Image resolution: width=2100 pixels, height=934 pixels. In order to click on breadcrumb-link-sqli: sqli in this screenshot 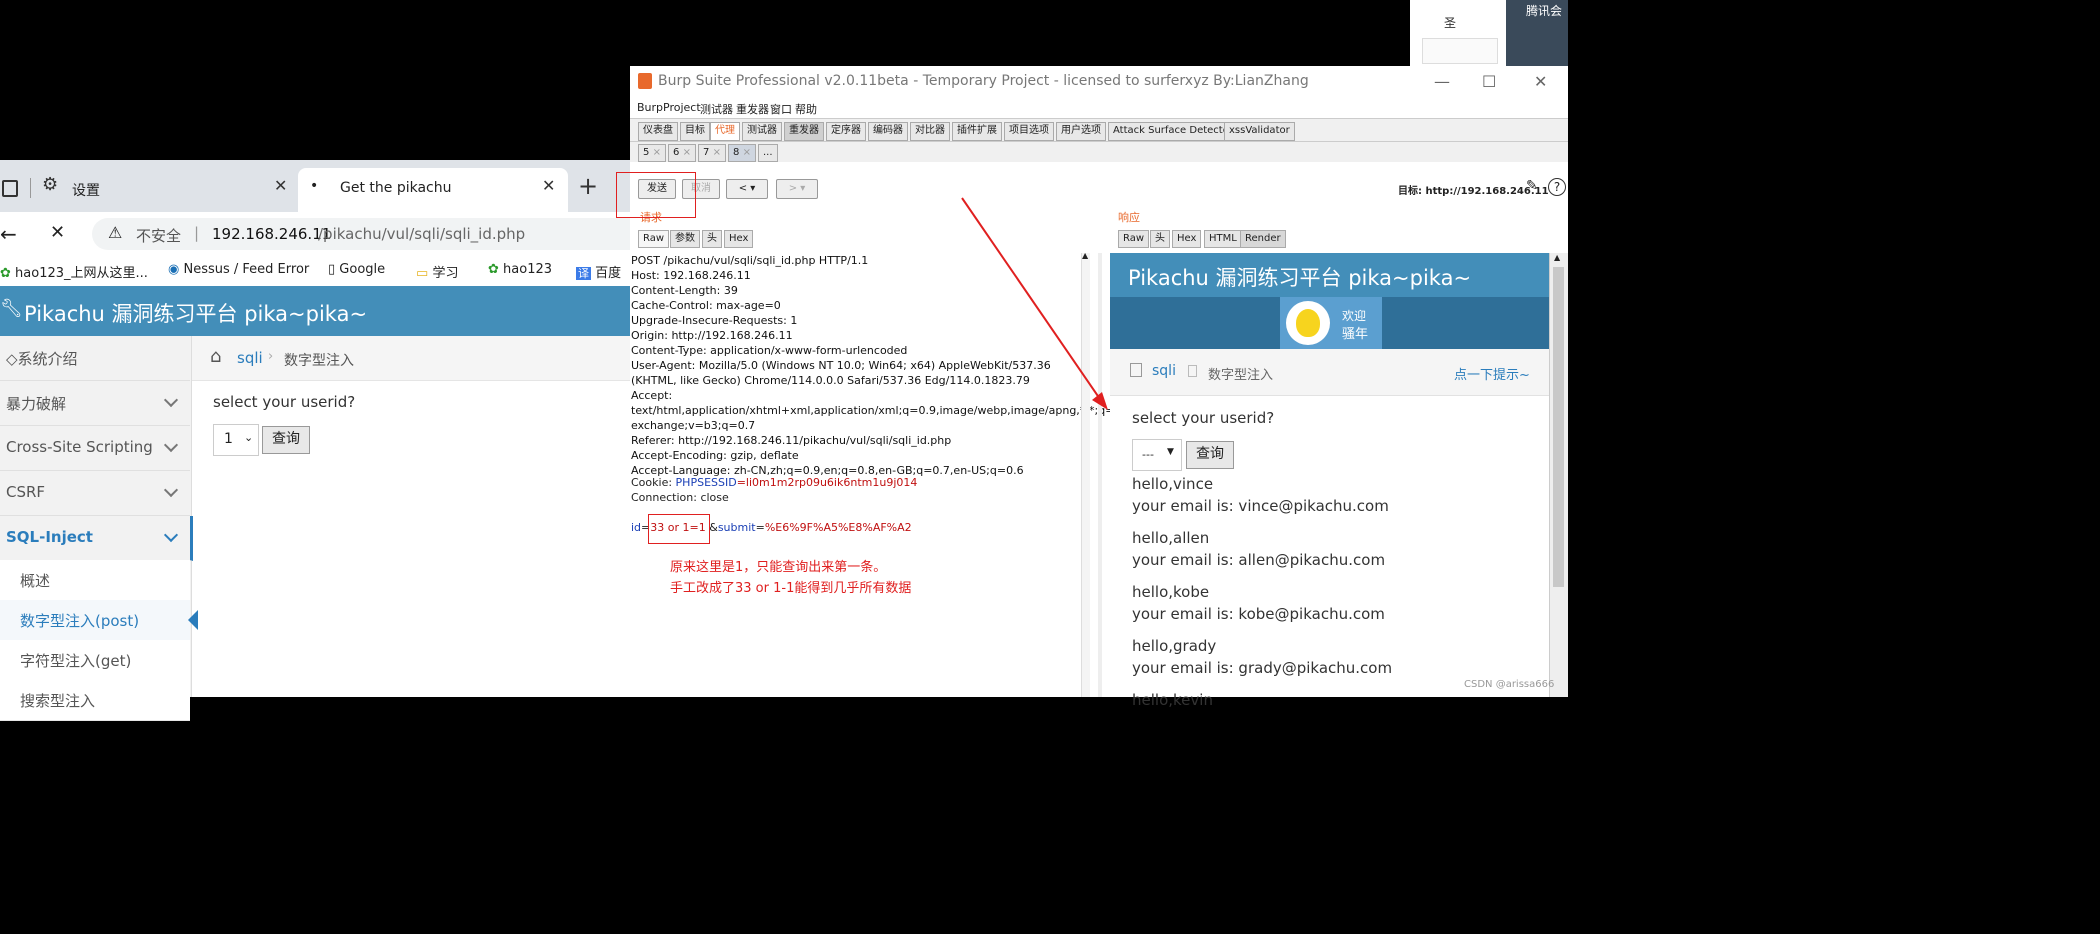, I will do `click(250, 358)`.